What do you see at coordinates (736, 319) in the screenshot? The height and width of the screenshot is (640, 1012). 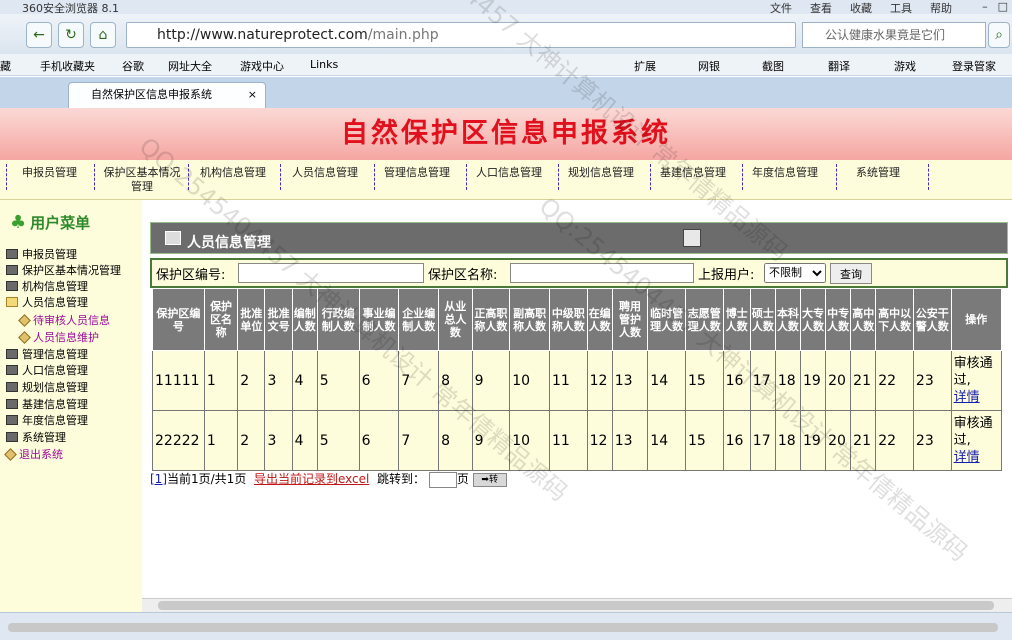 I see `column-header: 博士人数` at bounding box center [736, 319].